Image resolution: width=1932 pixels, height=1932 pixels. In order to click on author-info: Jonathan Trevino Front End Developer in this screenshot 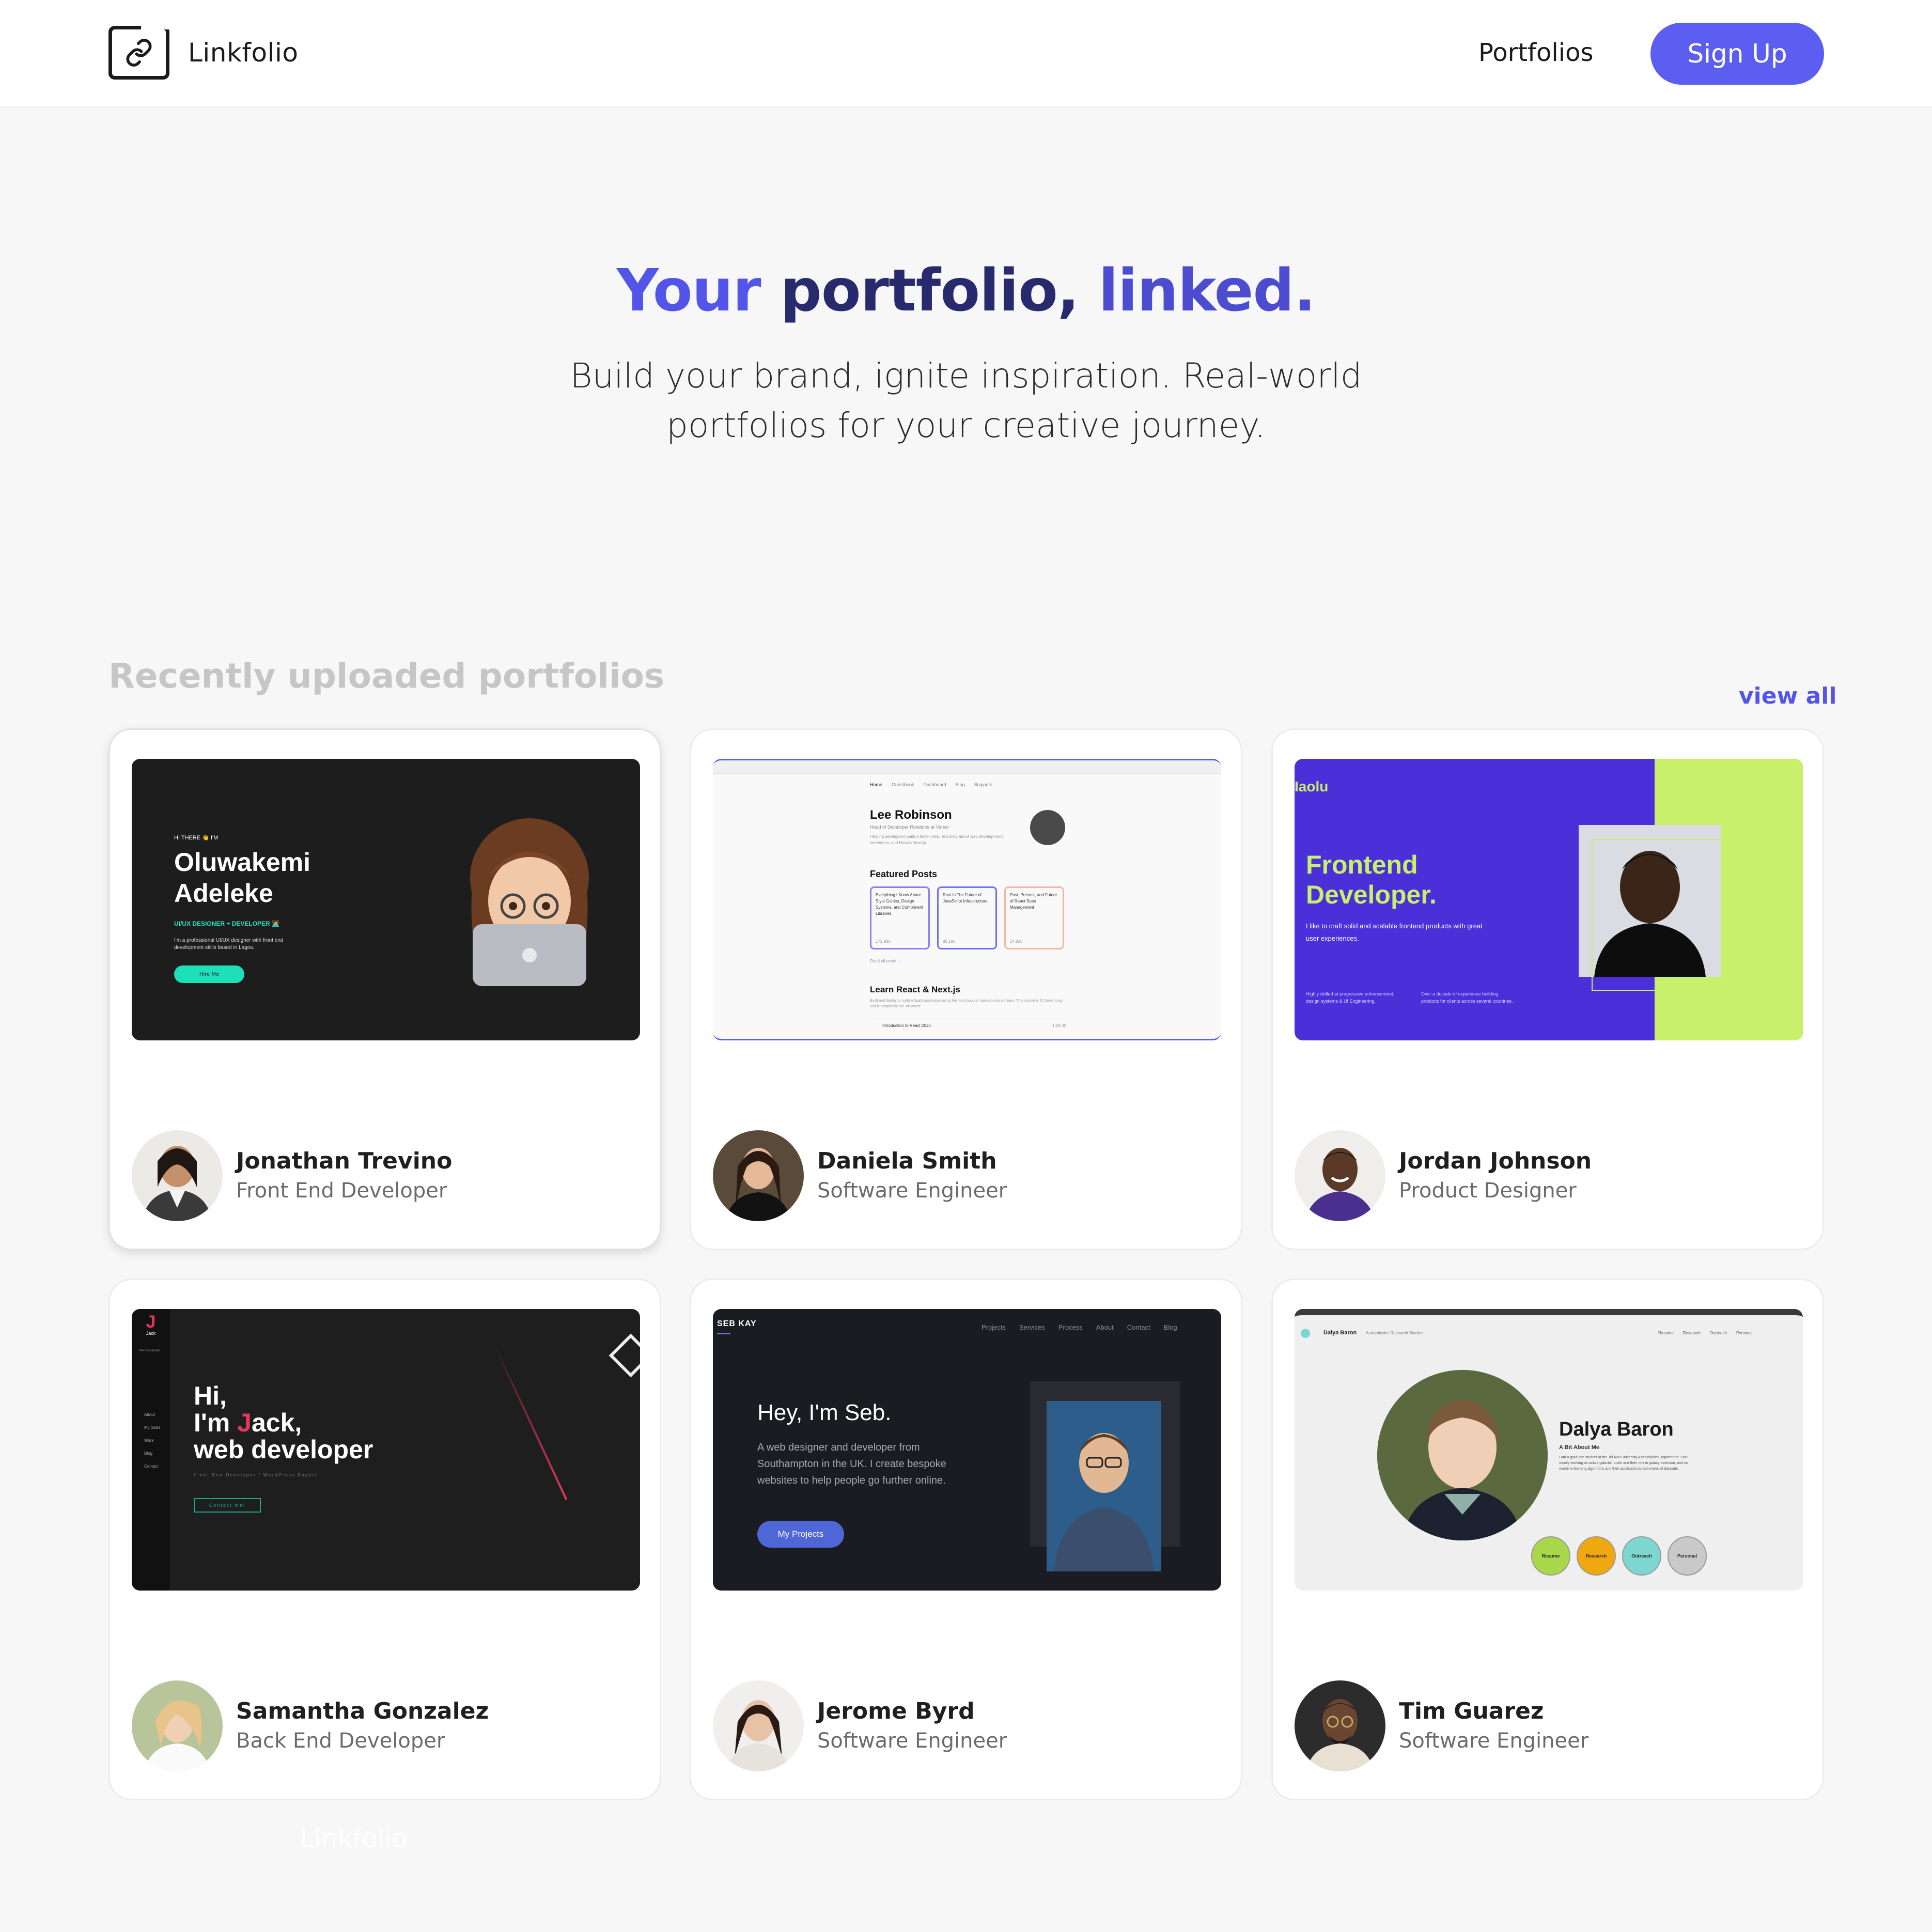, I will do `click(292, 1175)`.